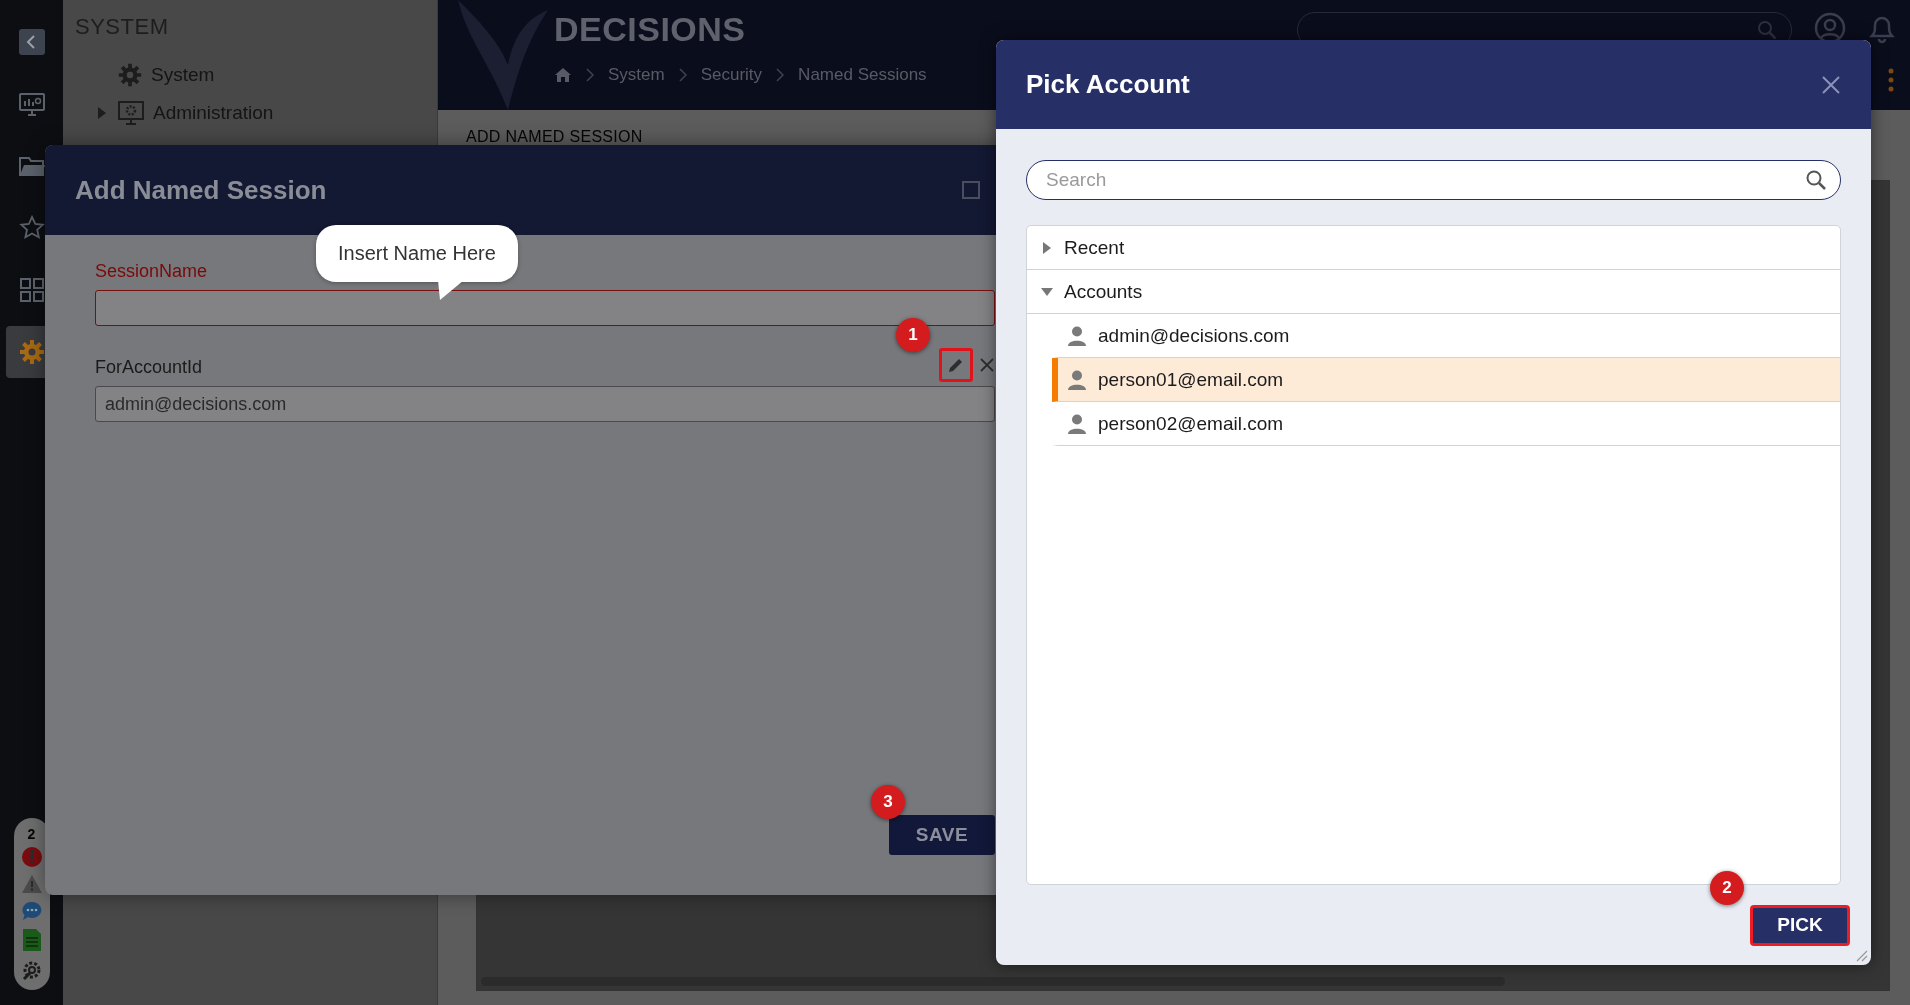 The image size is (1910, 1005). I want to click on pencil-icon, so click(956, 365).